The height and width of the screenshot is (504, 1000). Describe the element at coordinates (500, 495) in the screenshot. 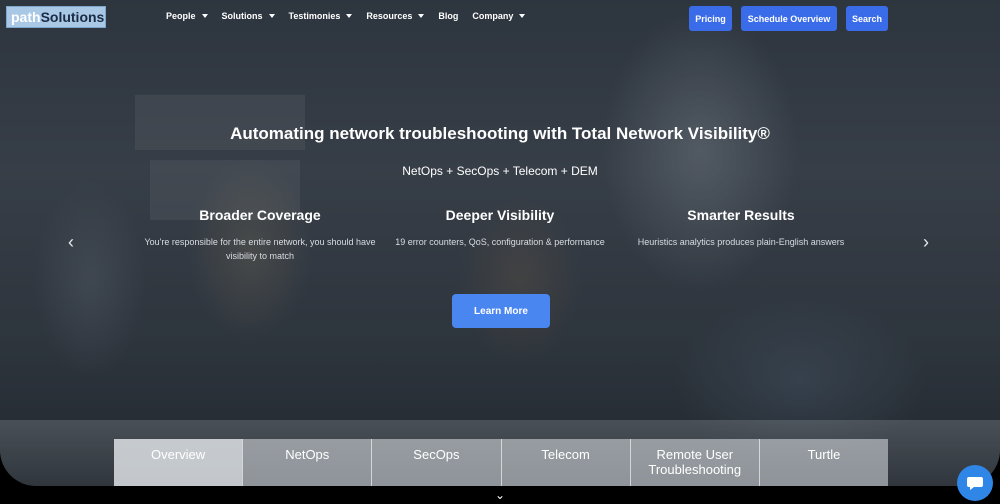

I see `chevron-down-icon: ⌄` at that location.